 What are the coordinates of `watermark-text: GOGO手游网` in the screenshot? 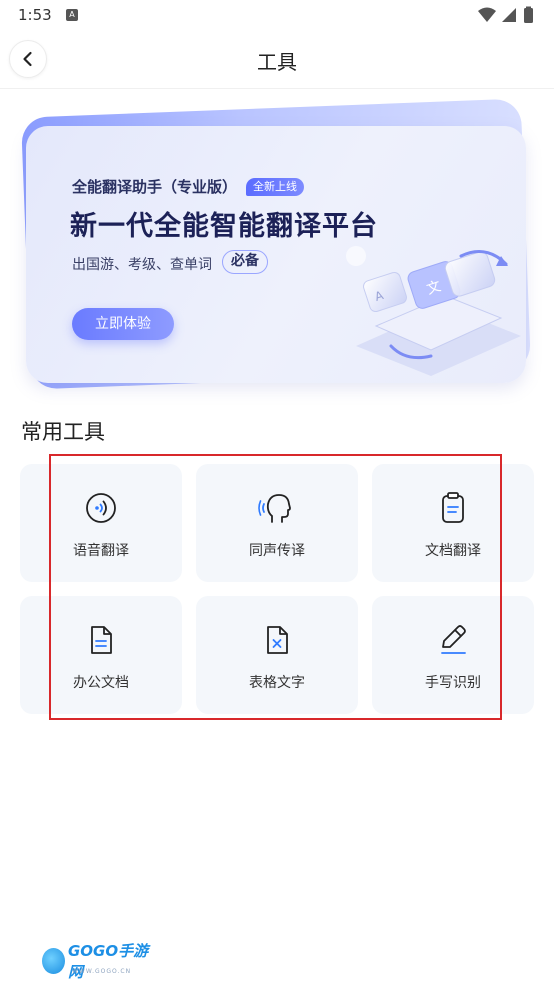 It's located at (108, 961).